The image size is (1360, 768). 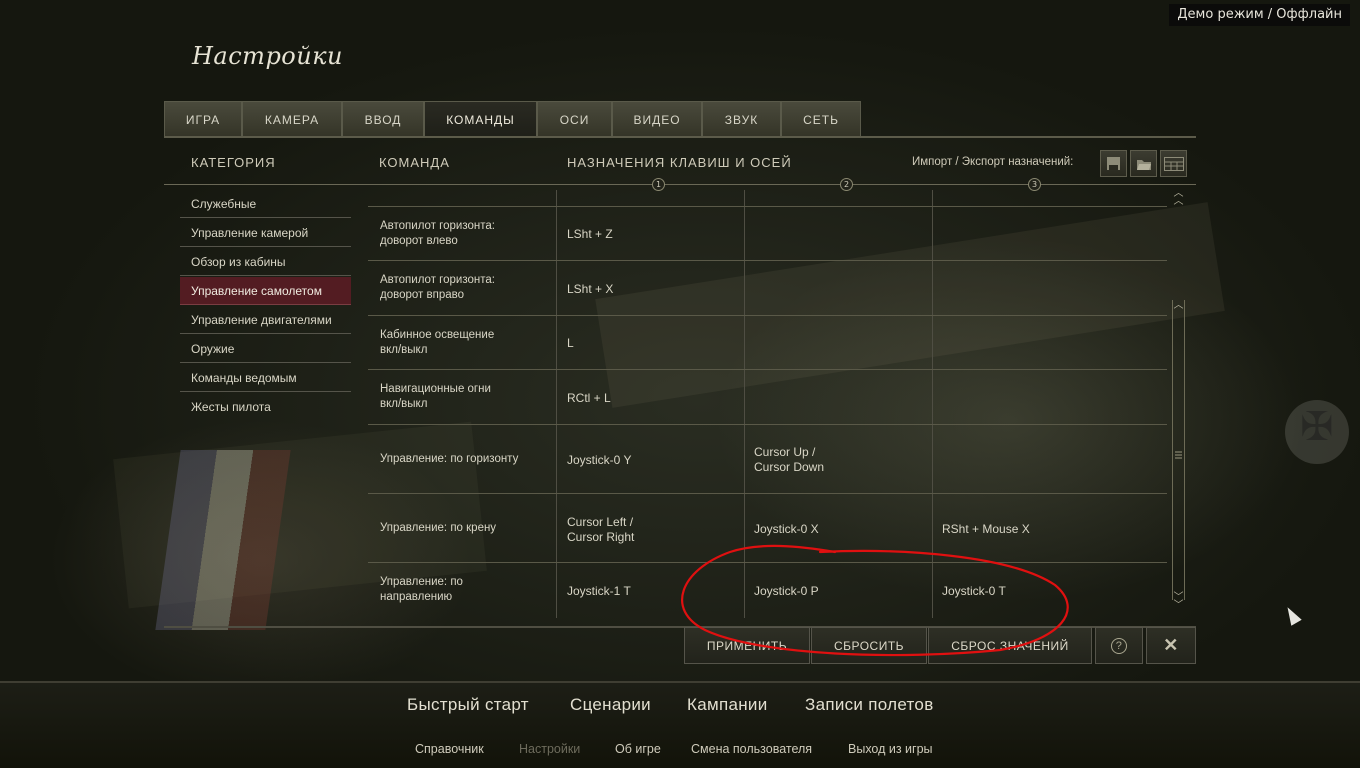 What do you see at coordinates (974, 591) in the screenshot?
I see `binding-slot-3: Joystick-0 T` at bounding box center [974, 591].